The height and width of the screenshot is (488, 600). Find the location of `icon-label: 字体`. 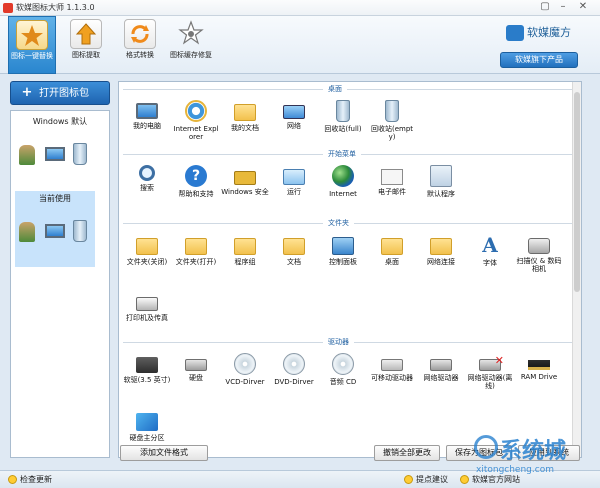

icon-label: 字体 is located at coordinates (490, 263).